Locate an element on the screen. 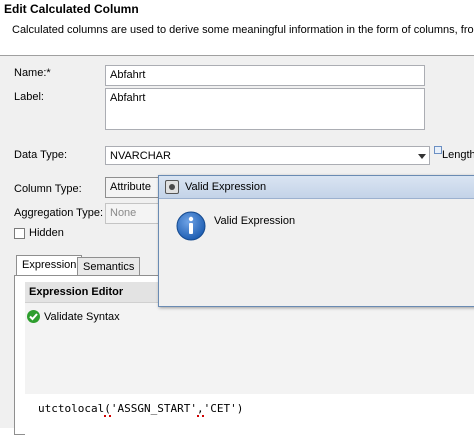 This screenshot has height=436, width=474. name-label: Name:* is located at coordinates (32, 73).